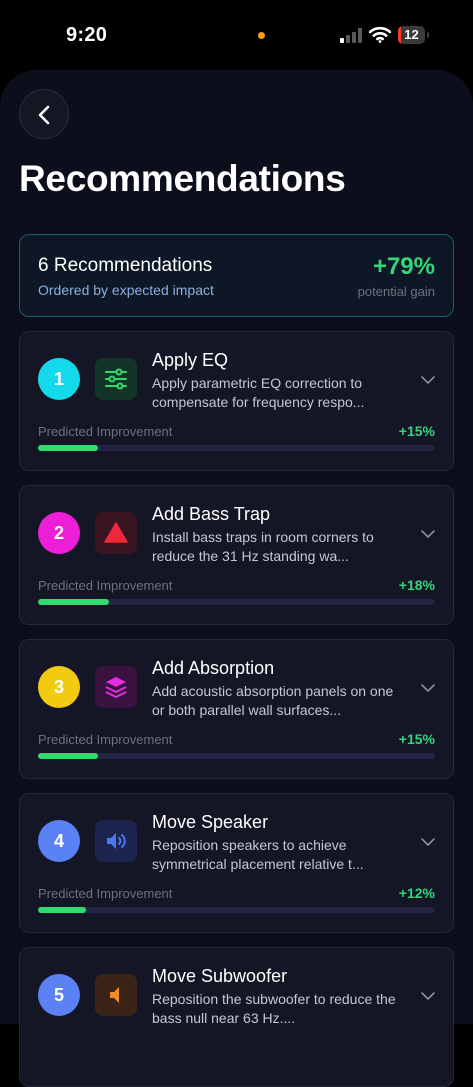 The height and width of the screenshot is (1087, 473). I want to click on card-title: Add Bass Trap, so click(211, 514).